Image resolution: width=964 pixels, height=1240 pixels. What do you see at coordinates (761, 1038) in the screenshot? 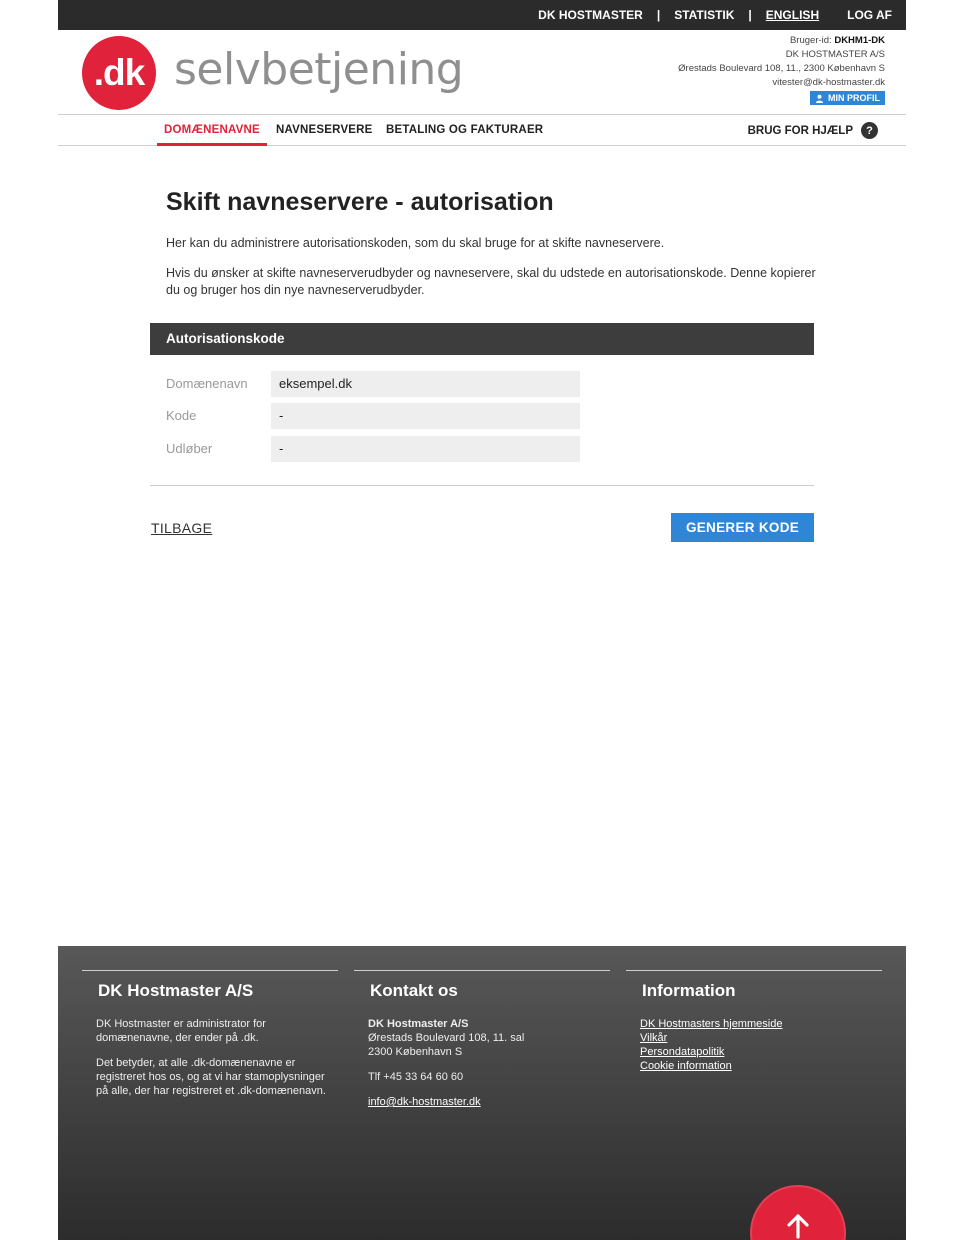
I see `footer-link-terms: Vilkår` at bounding box center [761, 1038].